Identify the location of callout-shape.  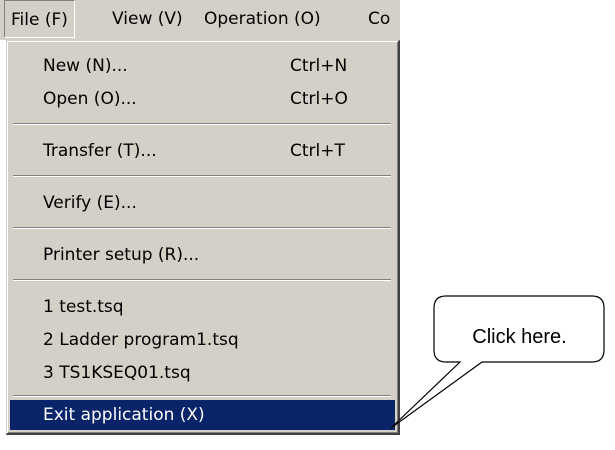
(497, 362).